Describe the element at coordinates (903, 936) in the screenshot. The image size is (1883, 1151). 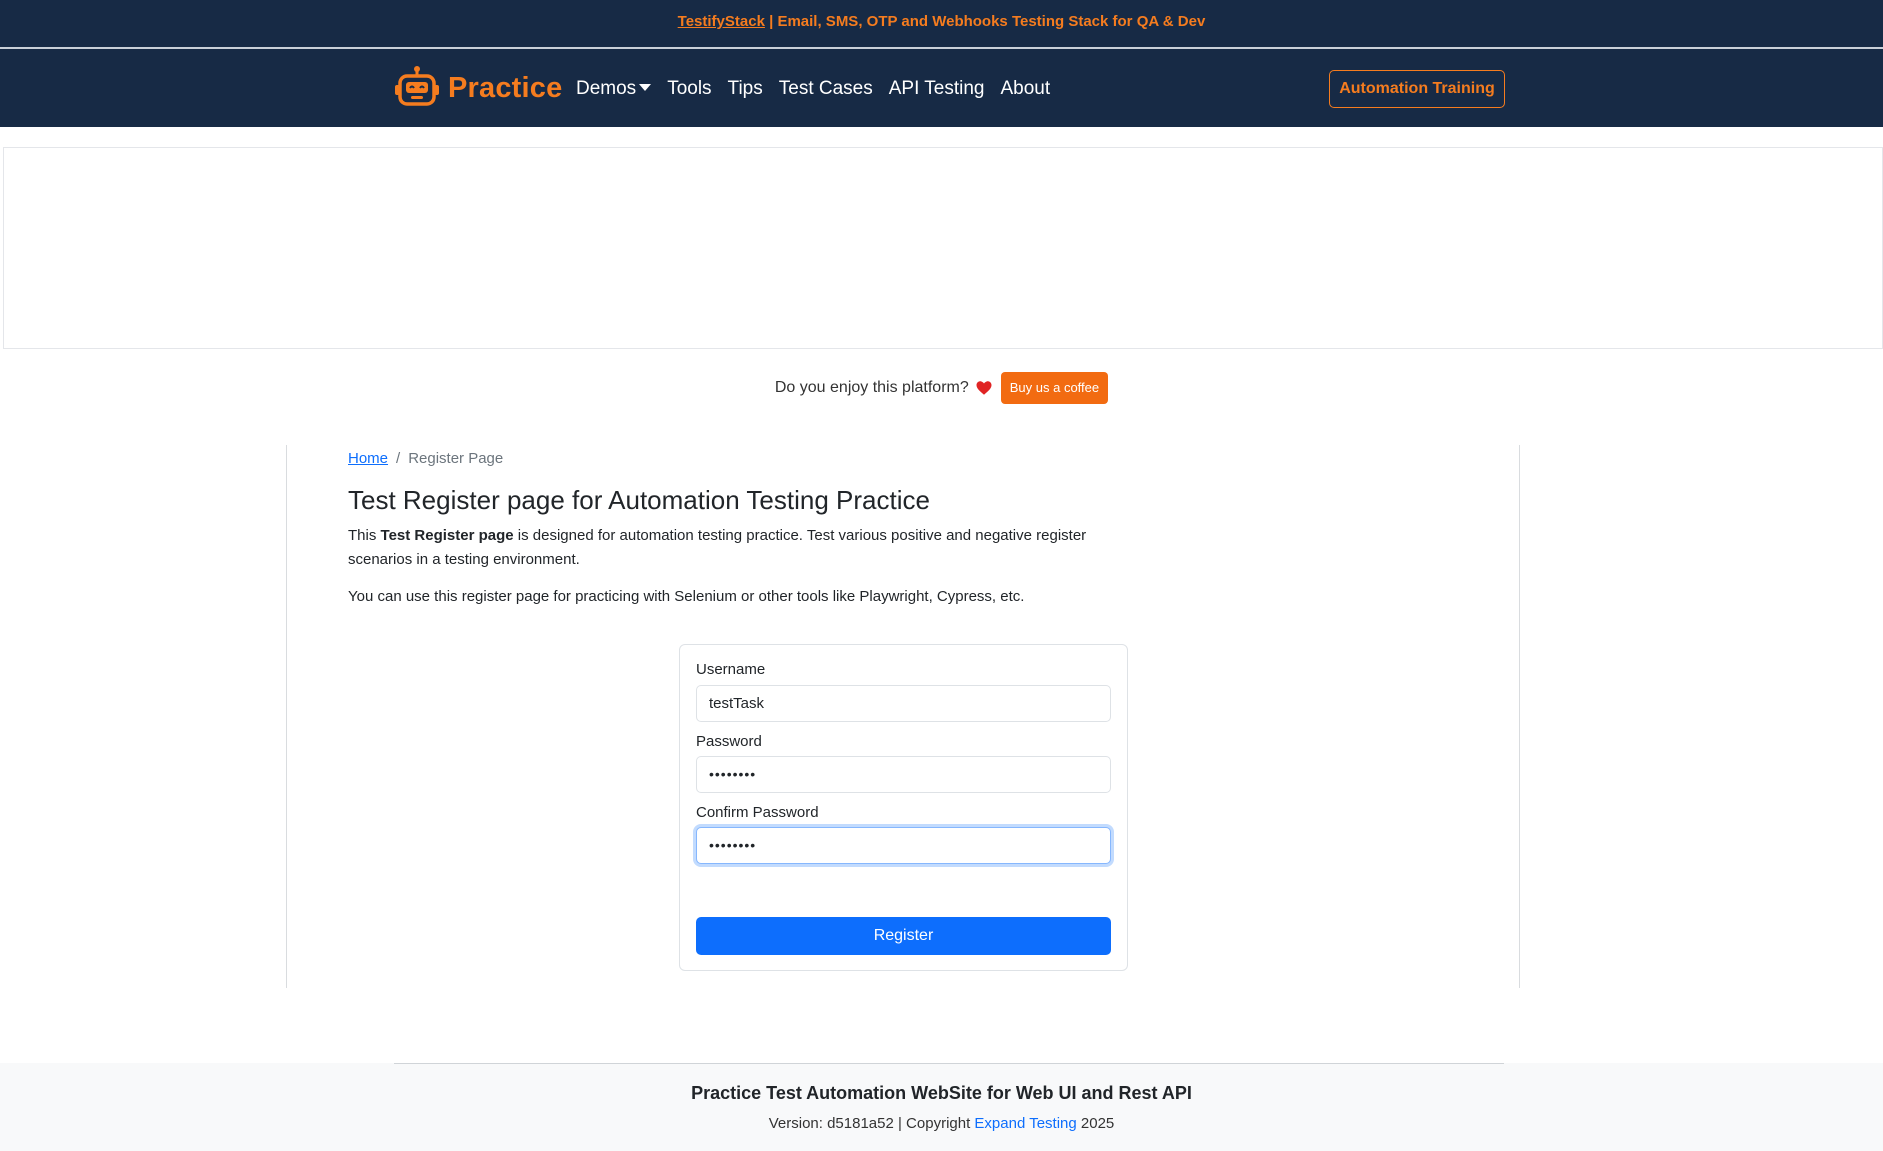
I see `register-button: Register` at that location.